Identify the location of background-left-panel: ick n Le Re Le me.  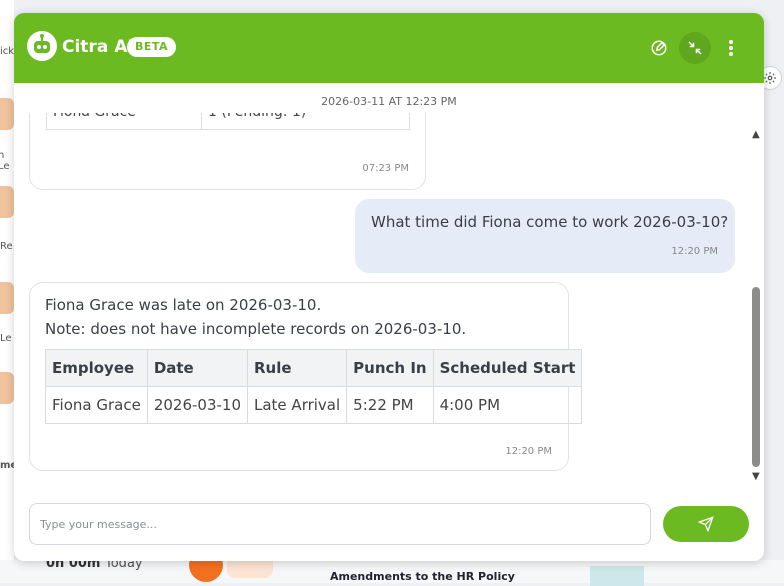
(8, 291).